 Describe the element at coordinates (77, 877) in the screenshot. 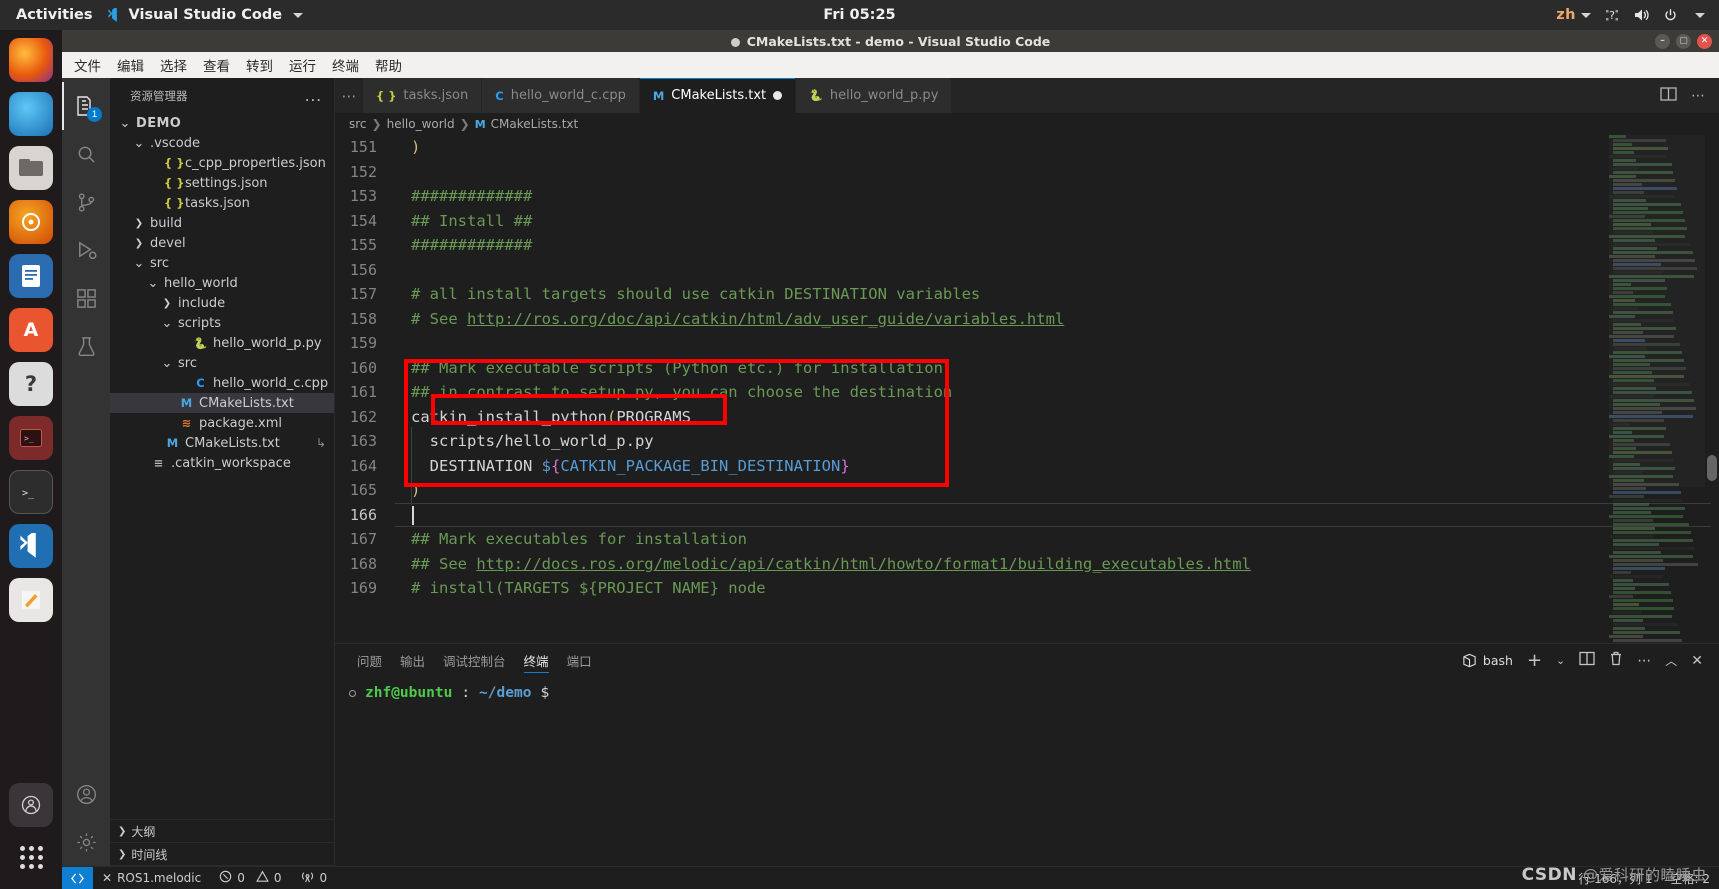

I see `remote-window-indicator` at that location.